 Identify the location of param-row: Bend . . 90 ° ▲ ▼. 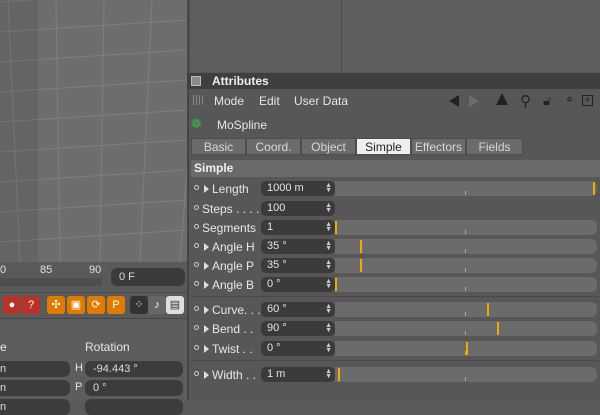
(395, 329).